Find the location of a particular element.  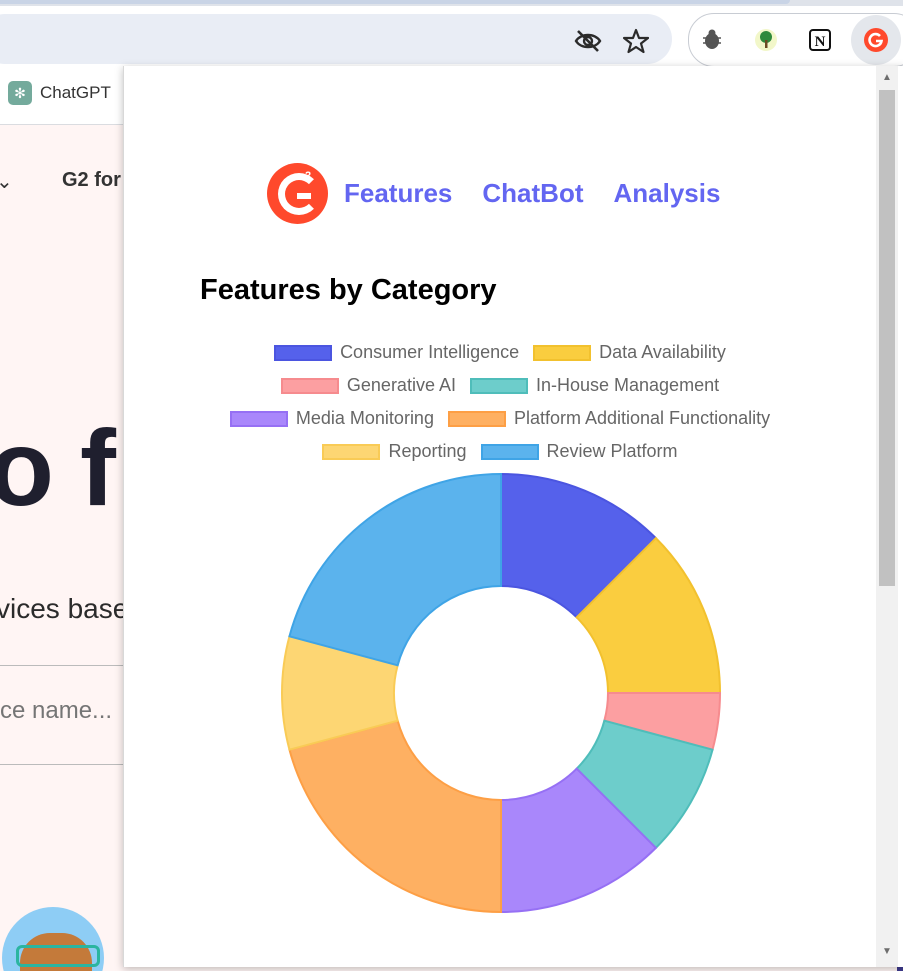

legend-row: Generative AI In-House Management is located at coordinates (500, 385).